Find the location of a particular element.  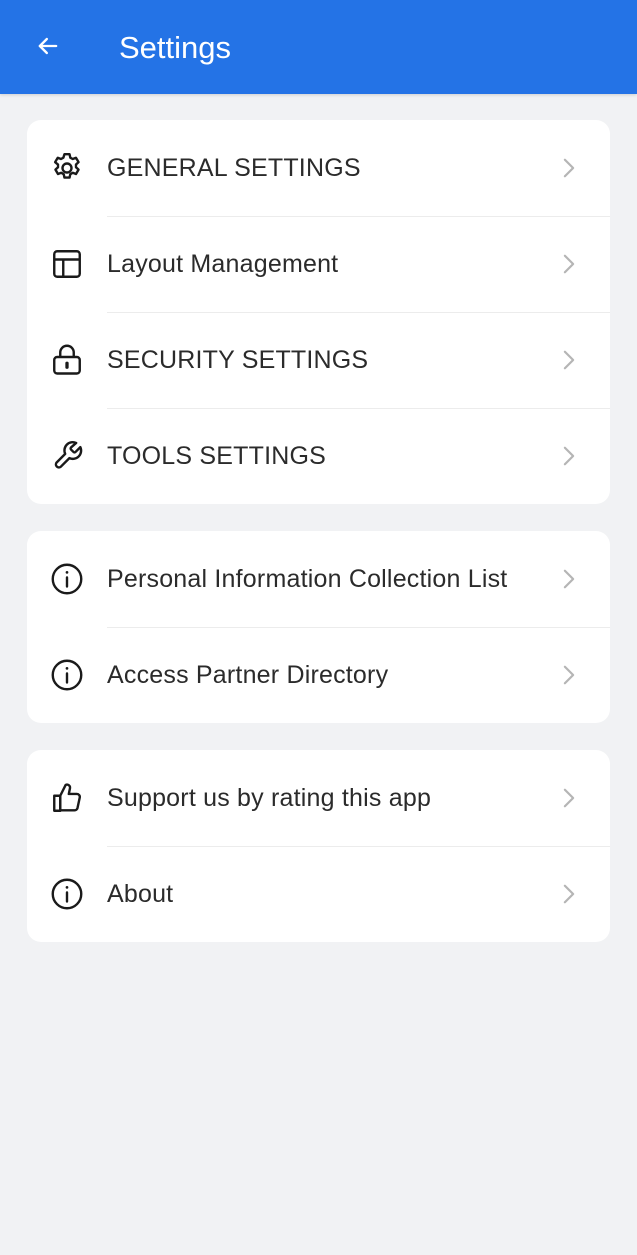

general-settings-item: GENERAL SETTINGS is located at coordinates (318, 168).